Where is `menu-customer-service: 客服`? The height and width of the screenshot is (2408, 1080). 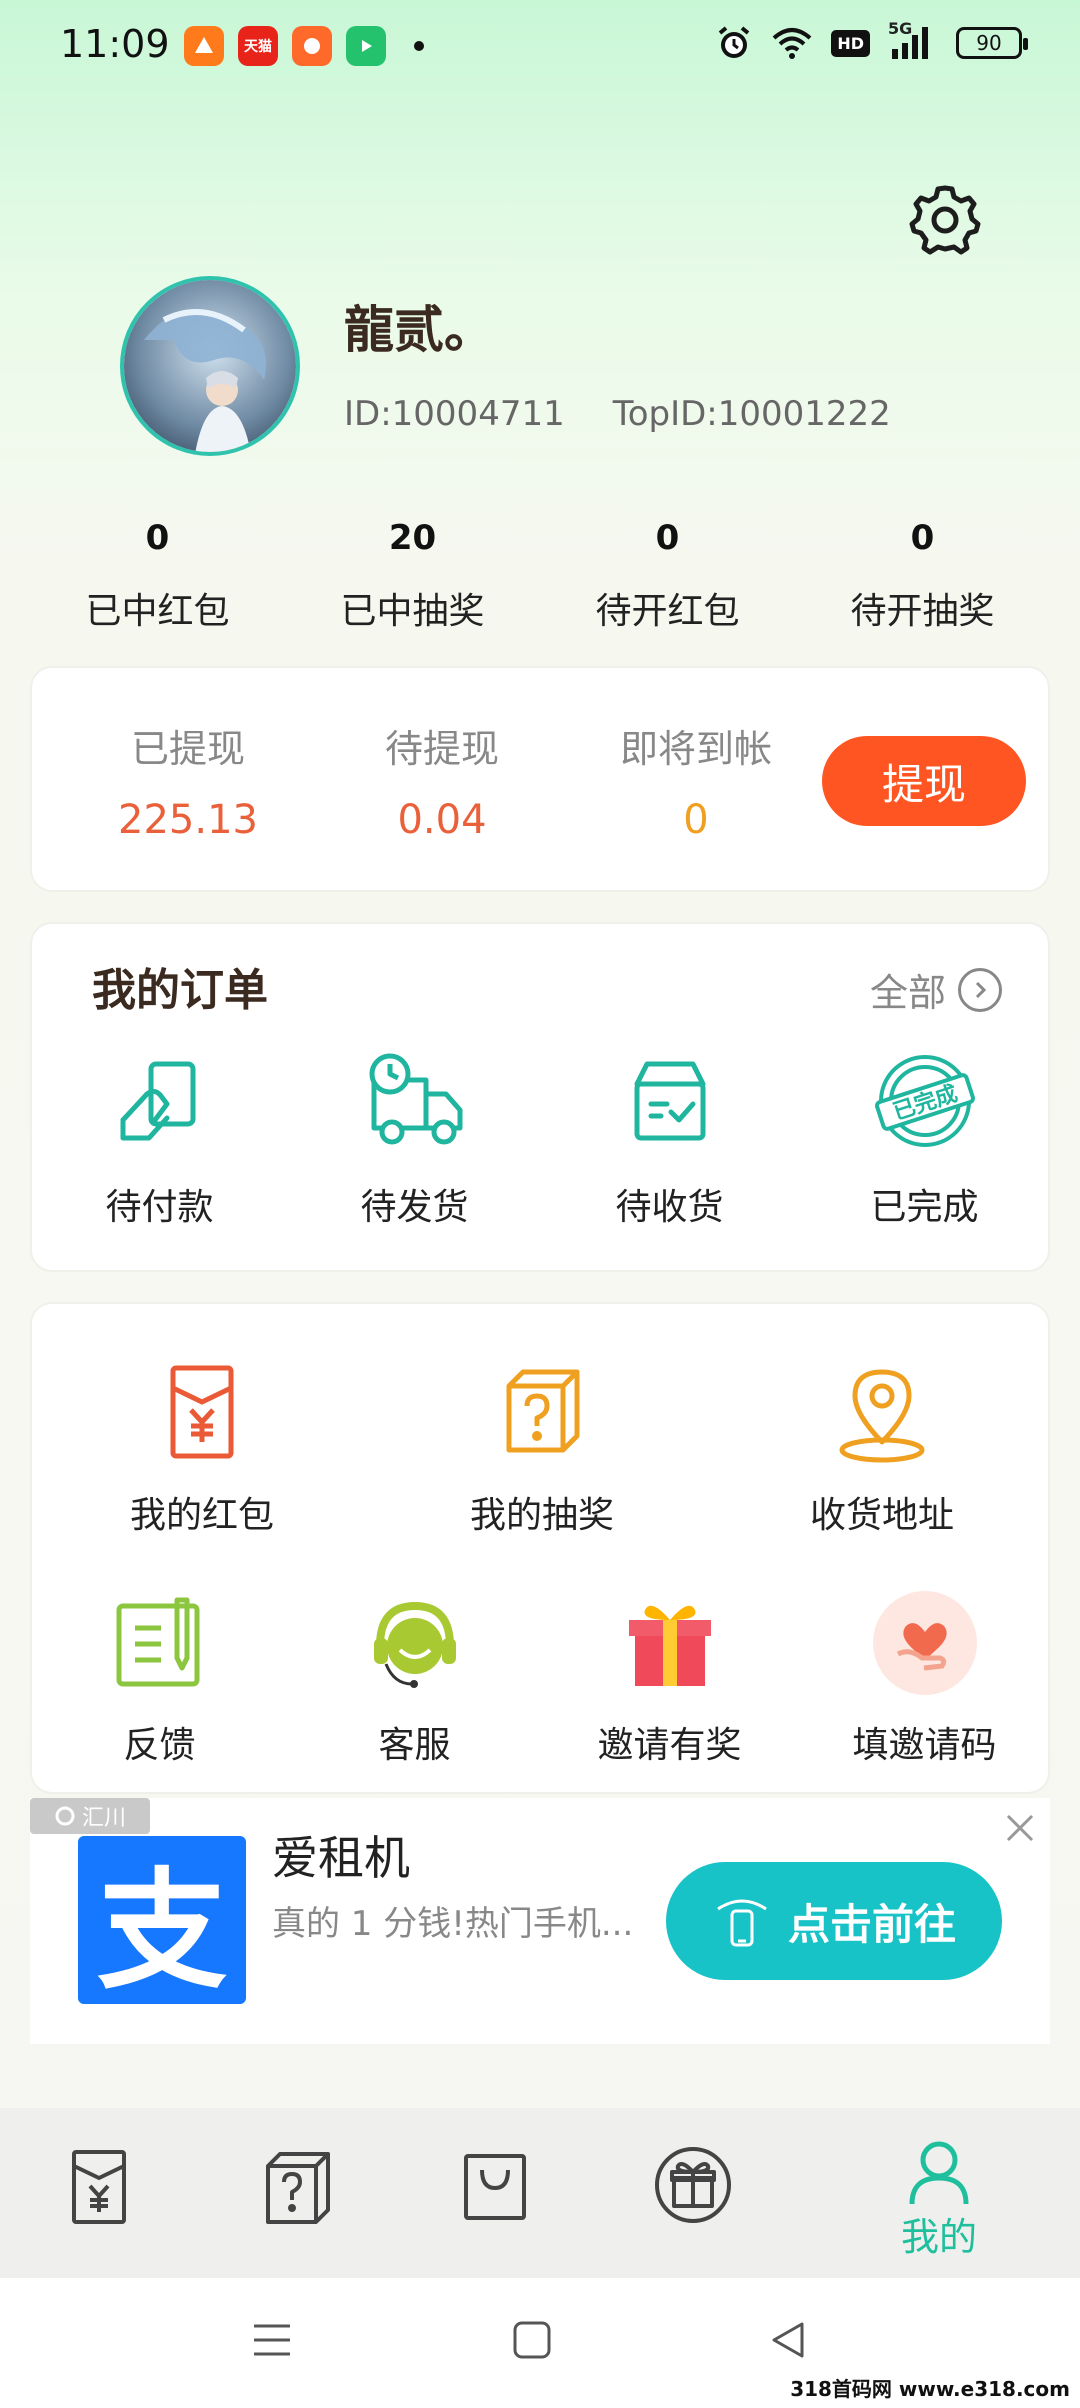 menu-customer-service: 客服 is located at coordinates (414, 1678).